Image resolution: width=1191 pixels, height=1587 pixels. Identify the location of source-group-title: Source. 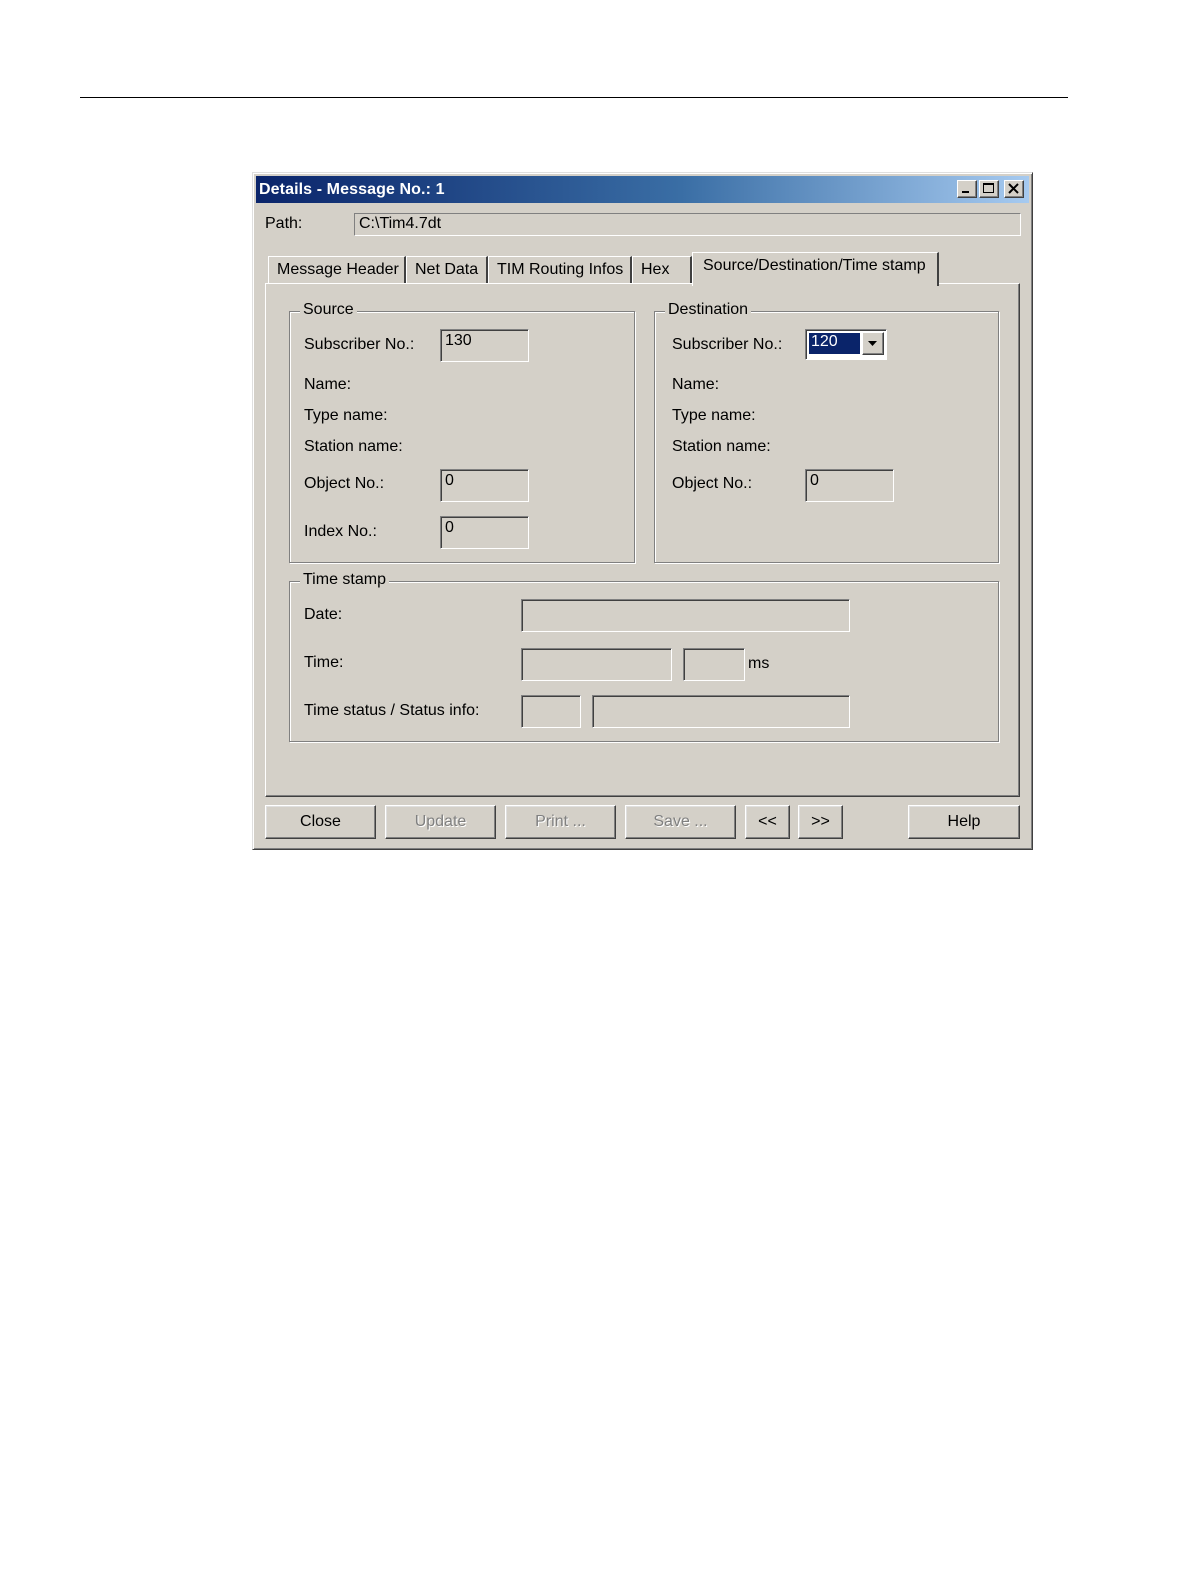
(328, 310).